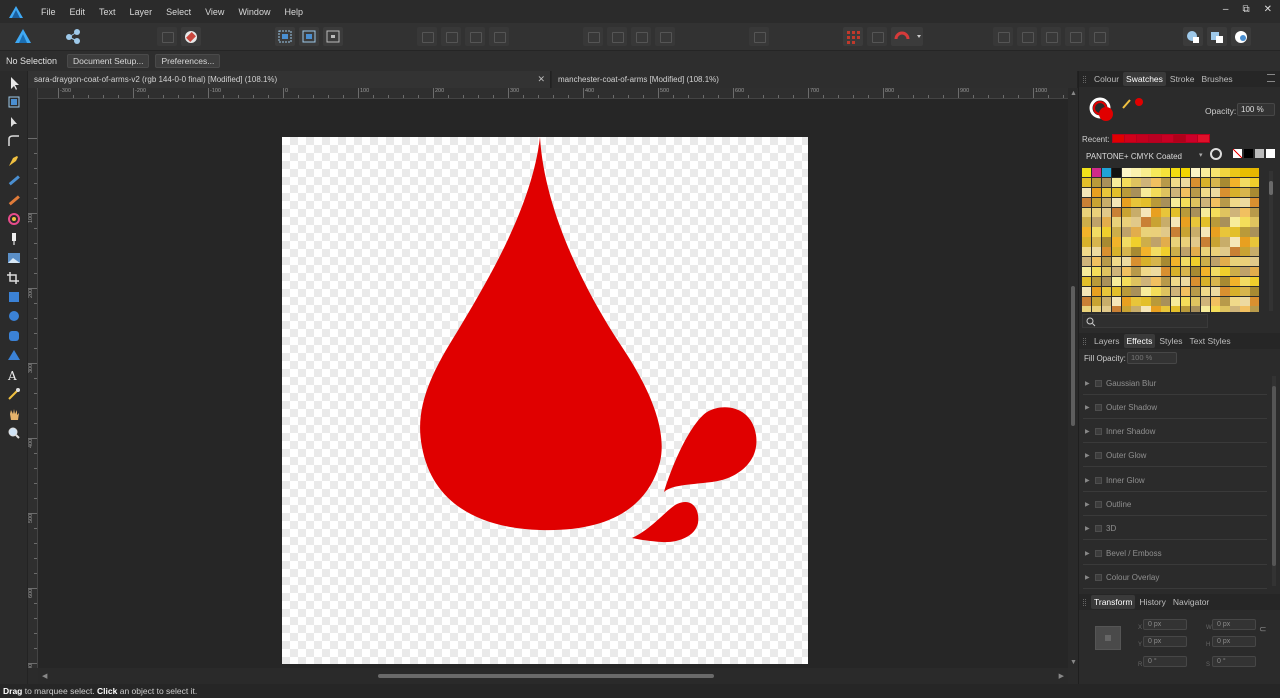  I want to click on menu-view: View, so click(214, 12).